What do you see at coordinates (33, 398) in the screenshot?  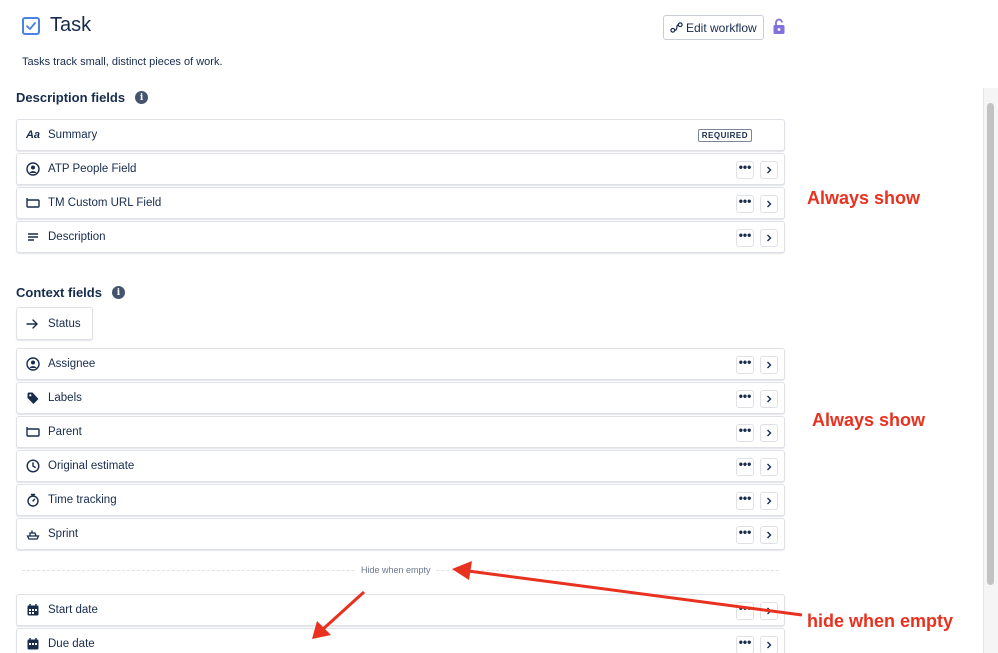 I see `tag-icon` at bounding box center [33, 398].